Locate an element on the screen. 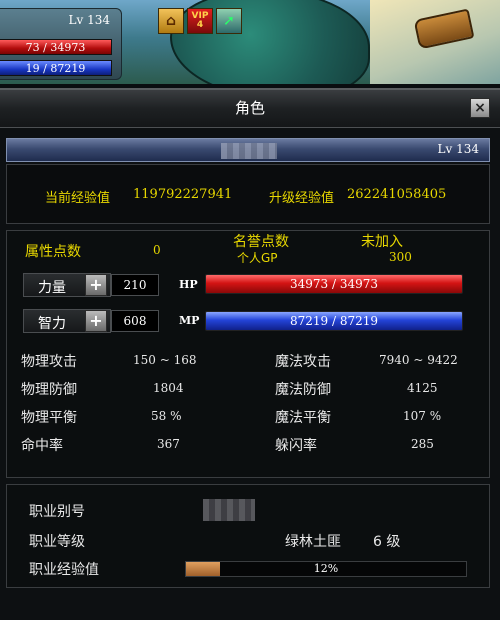 This screenshot has width=500, height=620. next-exp-value: 262241058405 is located at coordinates (397, 194).